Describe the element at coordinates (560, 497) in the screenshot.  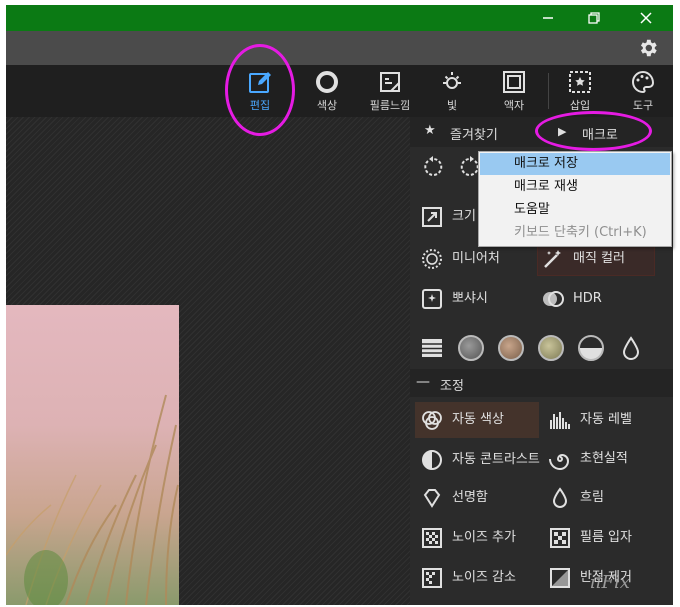
I see `blur-drop-icon` at that location.